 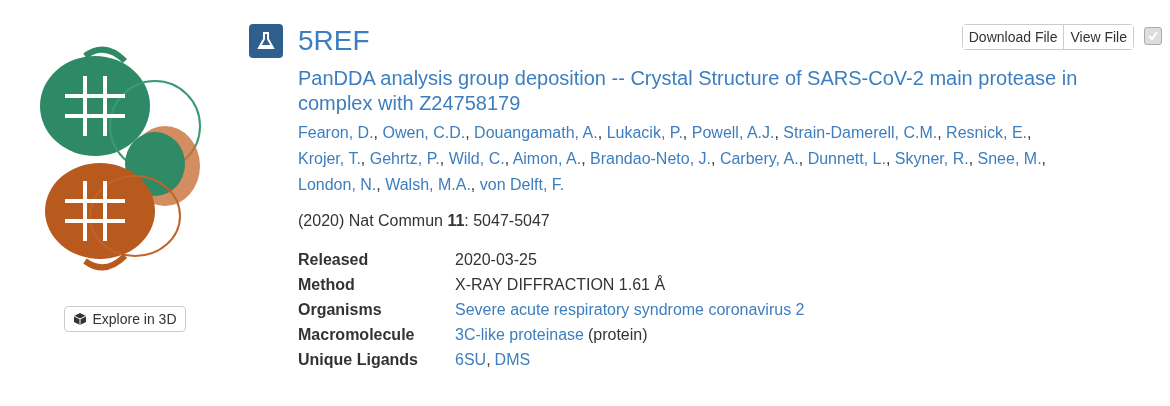 I want to click on author-link: Dunnett, L., so click(x=846, y=158).